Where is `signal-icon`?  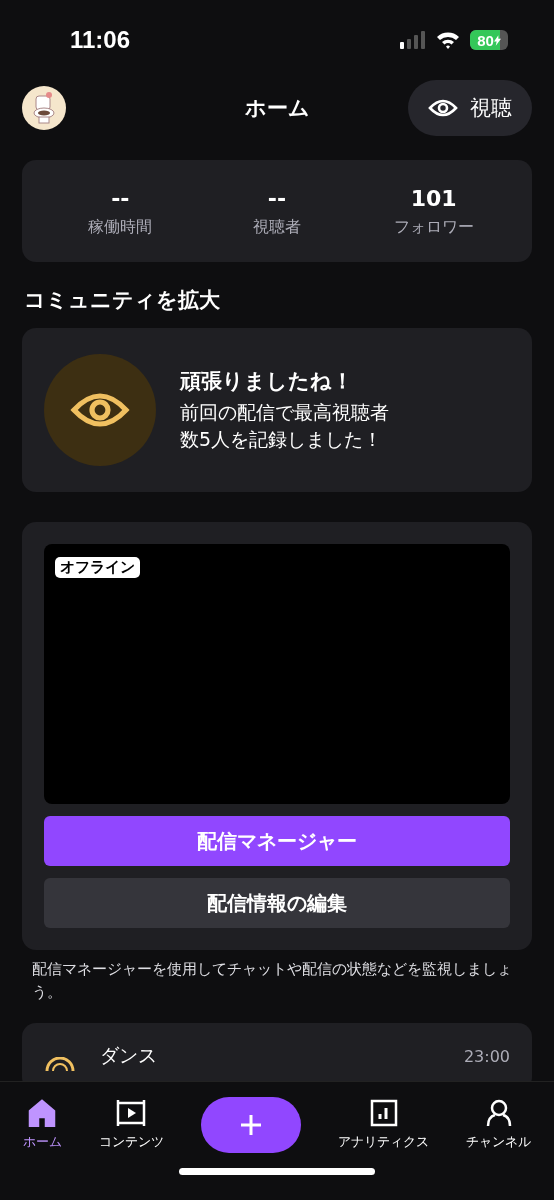 signal-icon is located at coordinates (413, 40).